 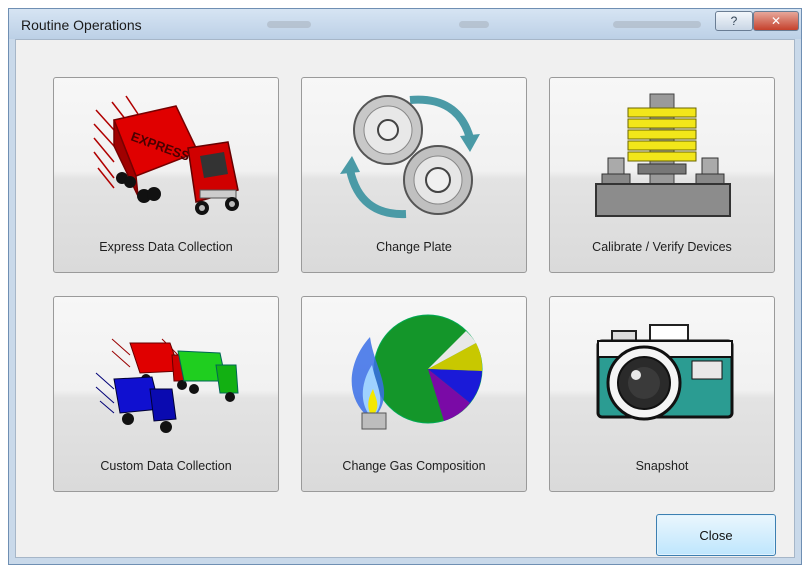 I want to click on express-truck-icon: EXPRESS, so click(x=166, y=155).